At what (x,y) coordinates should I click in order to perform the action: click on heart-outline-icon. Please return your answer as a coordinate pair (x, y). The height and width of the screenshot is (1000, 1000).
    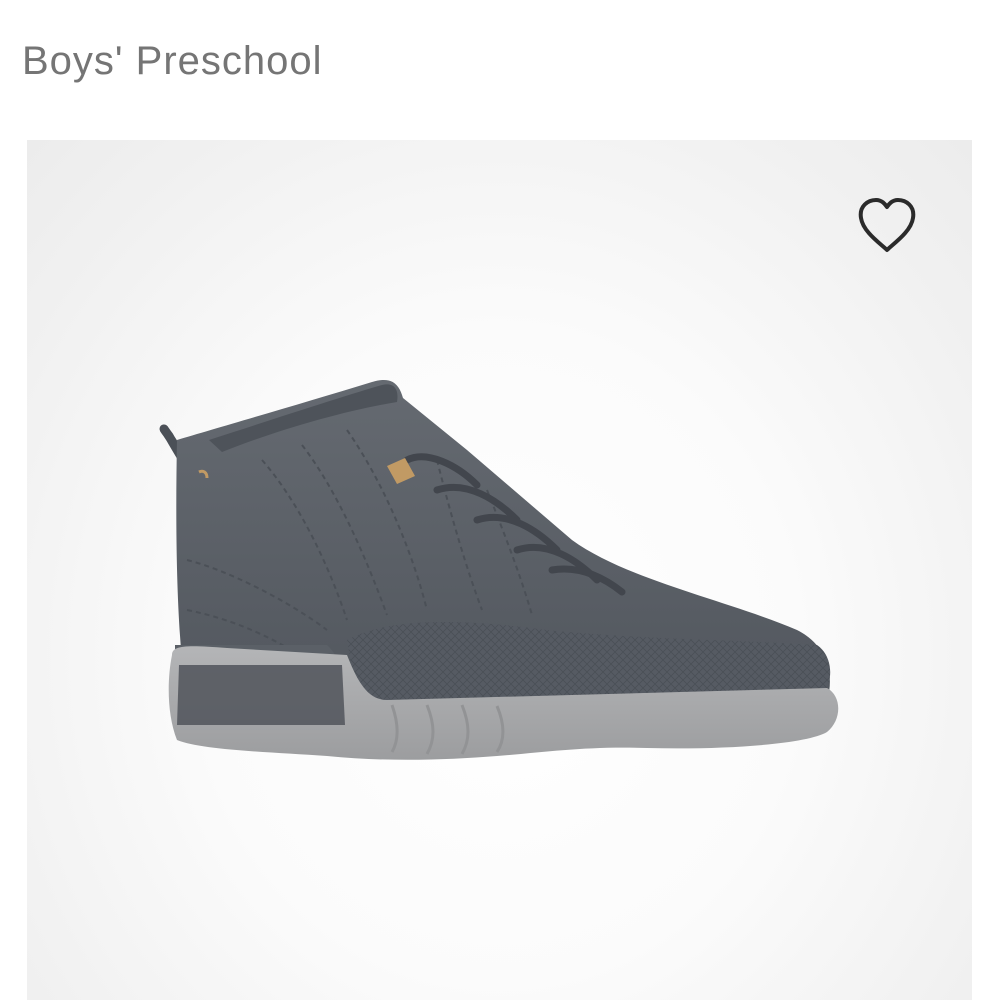
    Looking at the image, I should click on (887, 225).